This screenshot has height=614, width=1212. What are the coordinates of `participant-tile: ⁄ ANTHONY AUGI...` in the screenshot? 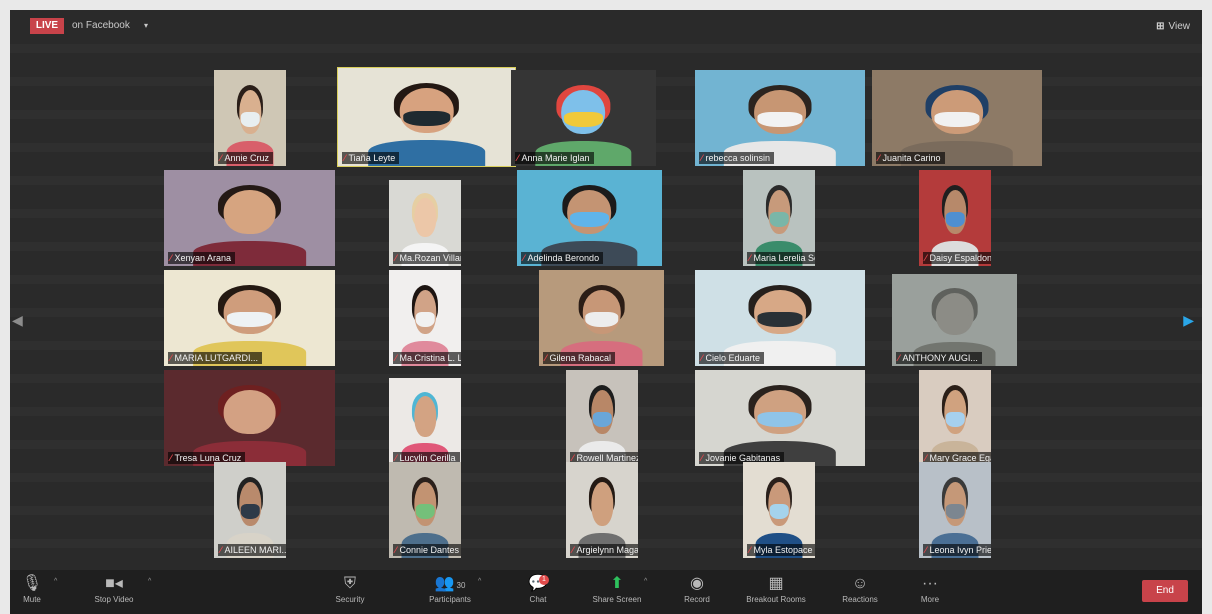 It's located at (954, 320).